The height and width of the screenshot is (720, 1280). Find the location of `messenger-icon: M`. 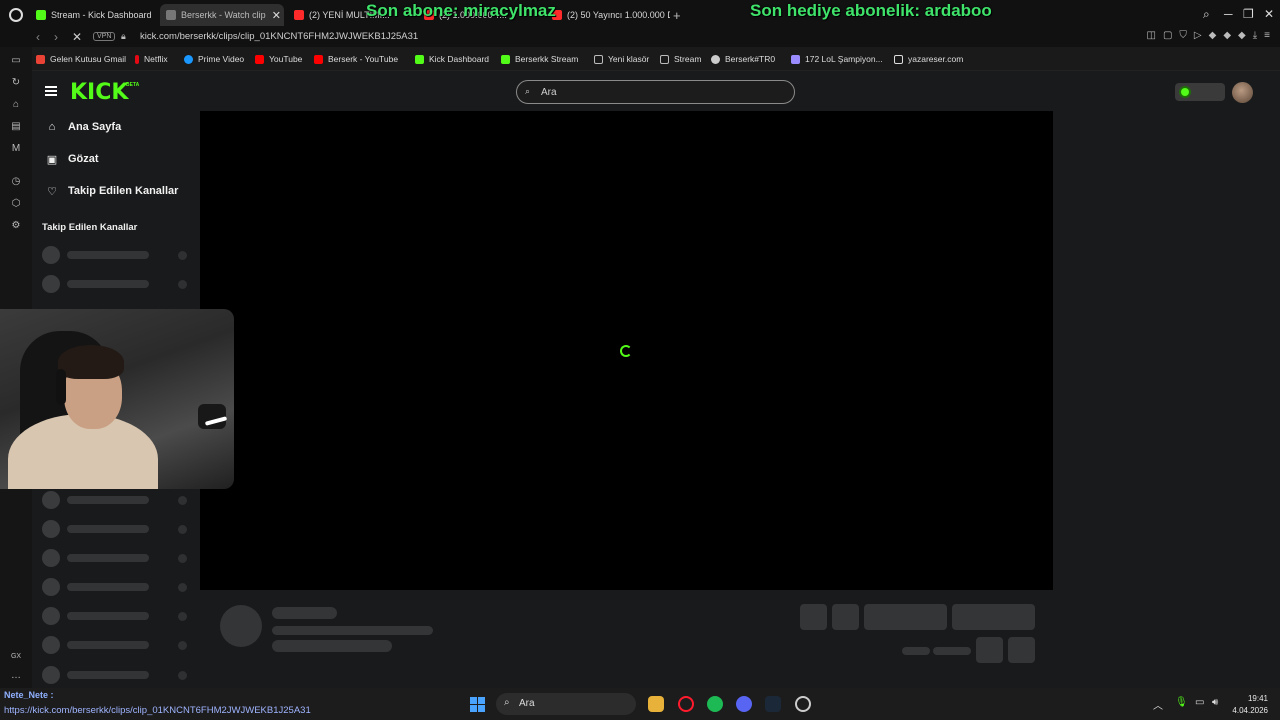

messenger-icon: M is located at coordinates (16, 149).